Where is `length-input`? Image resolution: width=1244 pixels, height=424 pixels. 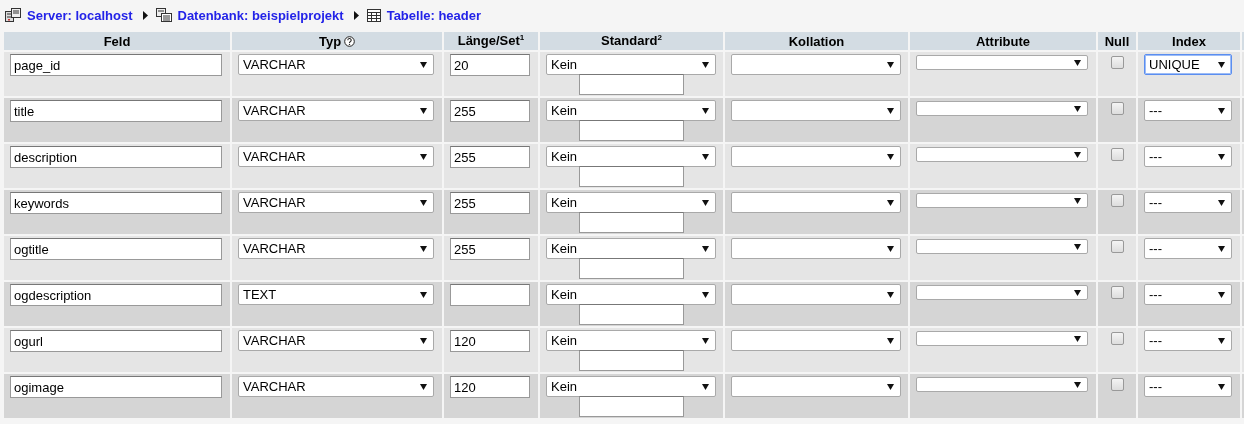 length-input is located at coordinates (490, 295).